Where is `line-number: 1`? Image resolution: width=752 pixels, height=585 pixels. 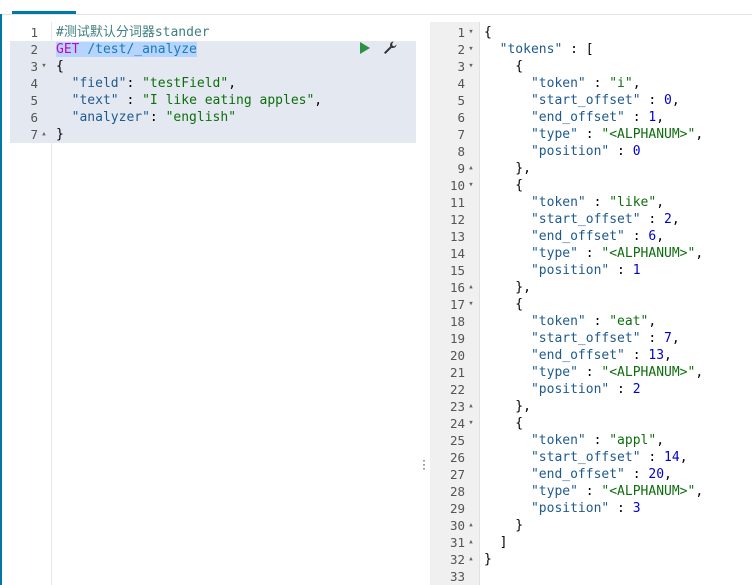 line-number: 1 is located at coordinates (34, 32).